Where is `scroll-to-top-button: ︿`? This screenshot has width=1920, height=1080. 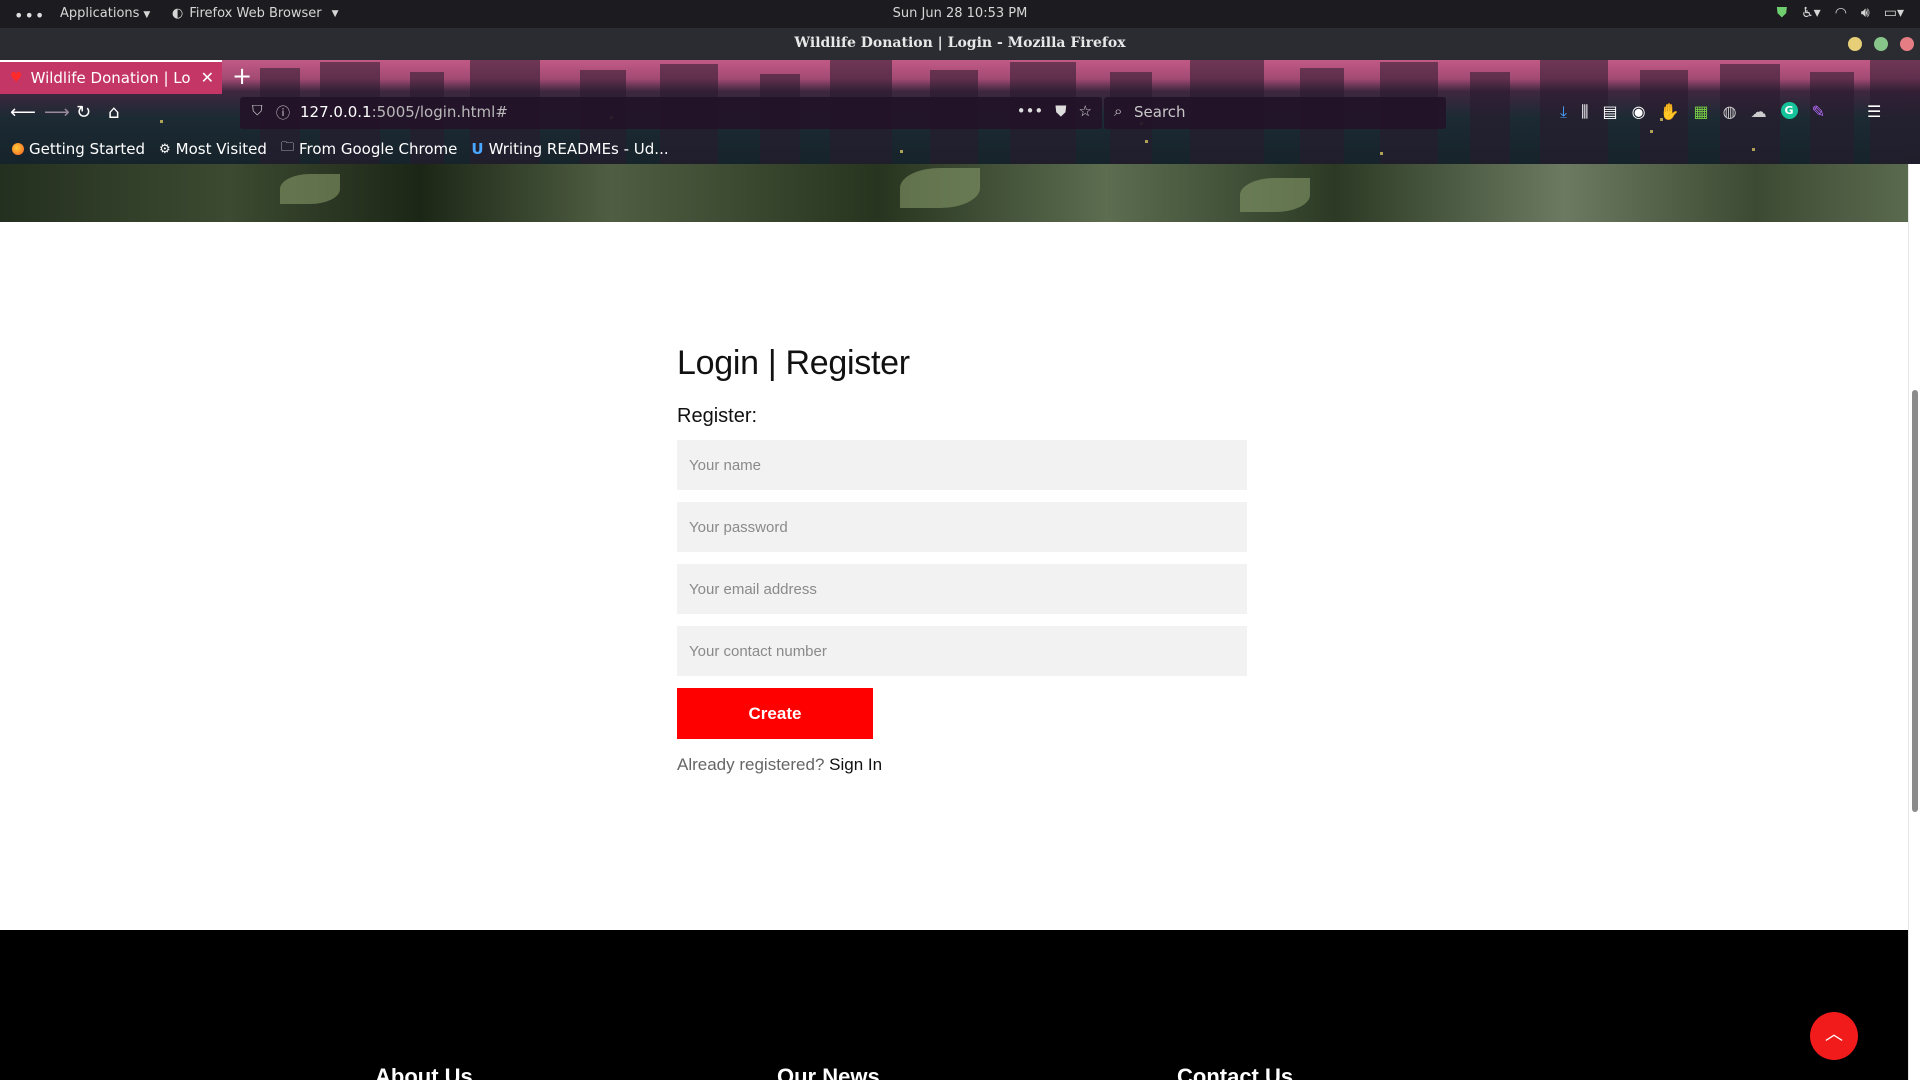 scroll-to-top-button: ︿ is located at coordinates (1834, 1036).